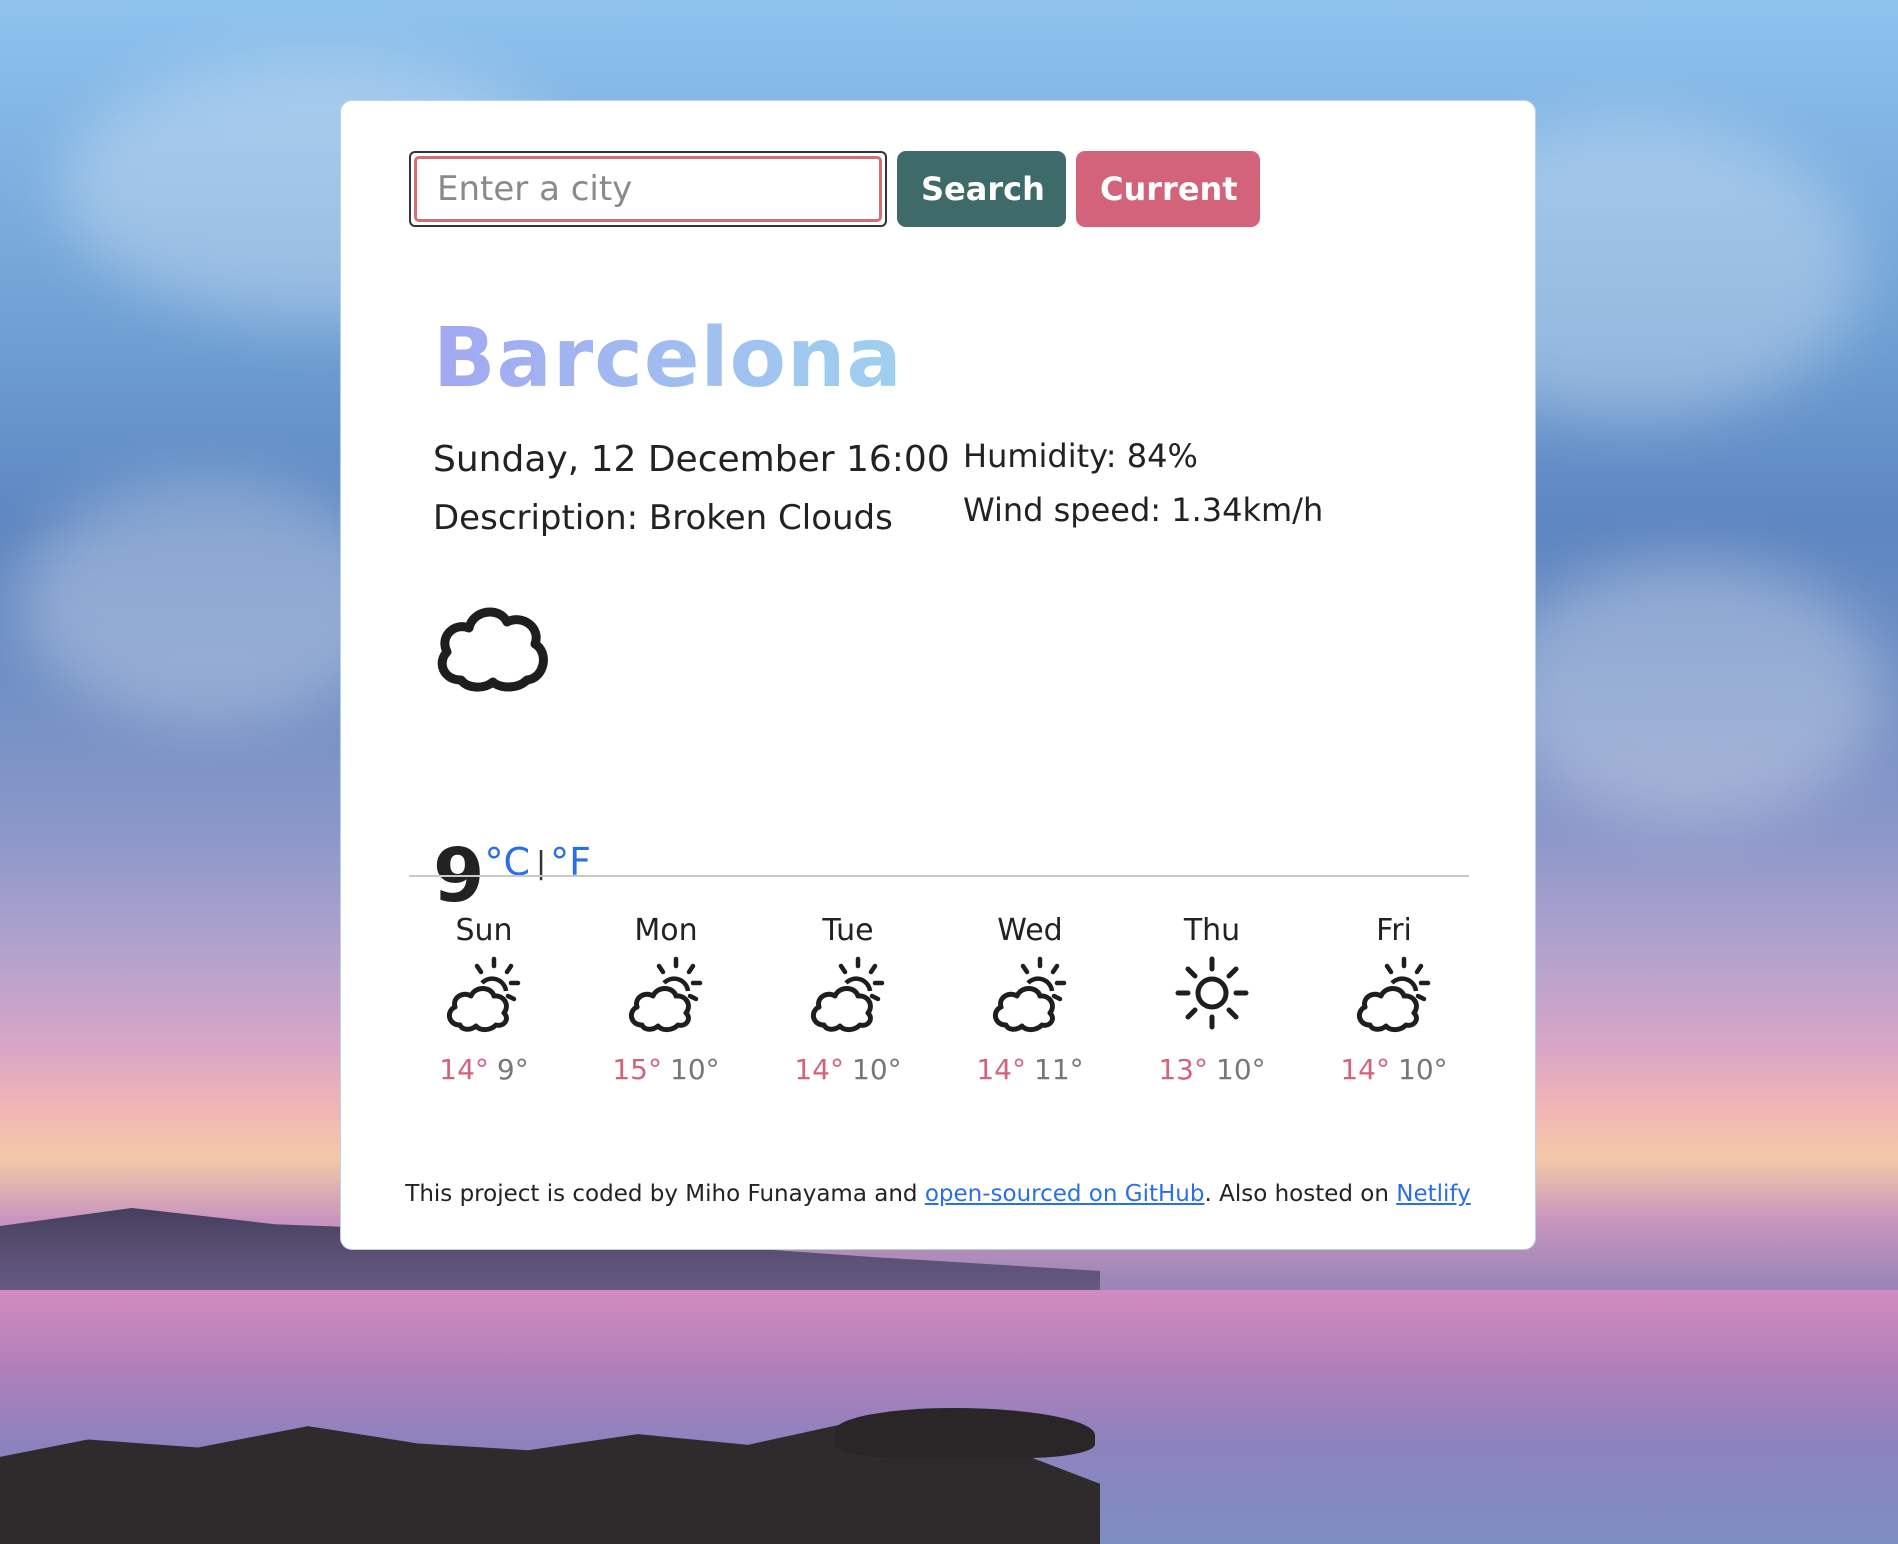 The image size is (1898, 1544). What do you see at coordinates (1394, 930) in the screenshot?
I see `forecast-day-name: Fri` at bounding box center [1394, 930].